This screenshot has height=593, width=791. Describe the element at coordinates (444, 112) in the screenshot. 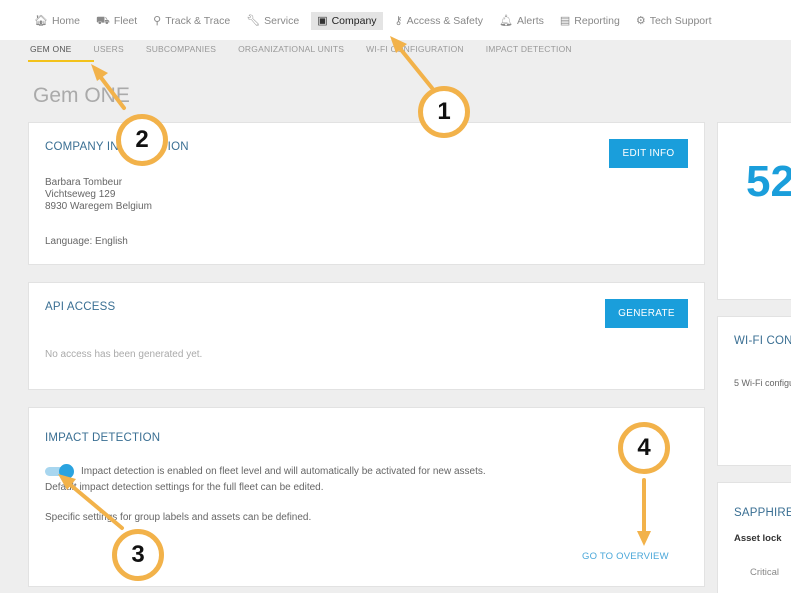

I see `callout-badge-1: 1` at that location.